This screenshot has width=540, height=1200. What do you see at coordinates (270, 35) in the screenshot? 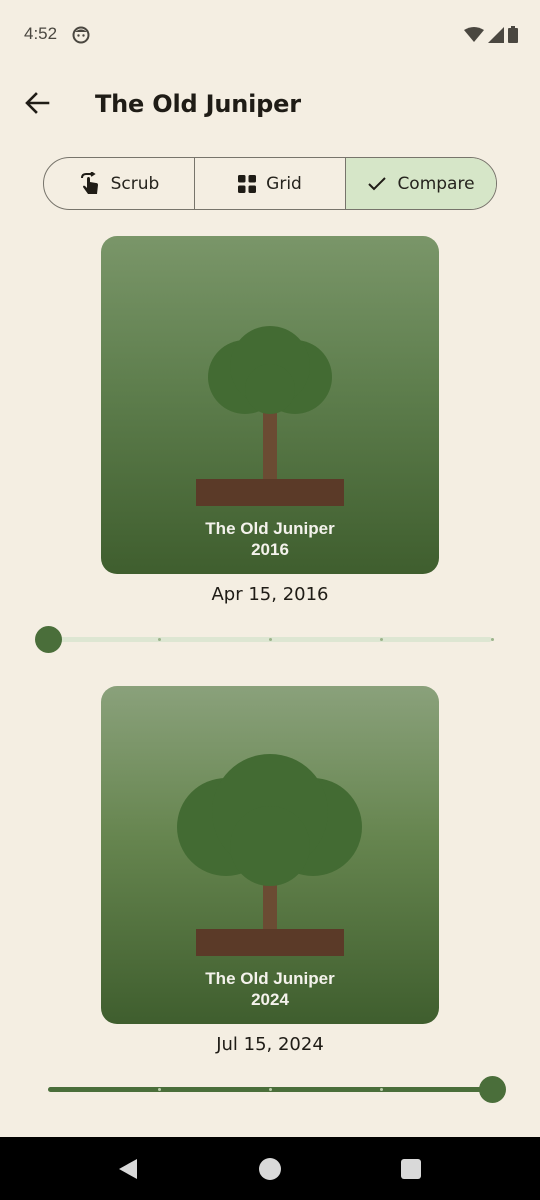
I see `status-bar: 4:52` at bounding box center [270, 35].